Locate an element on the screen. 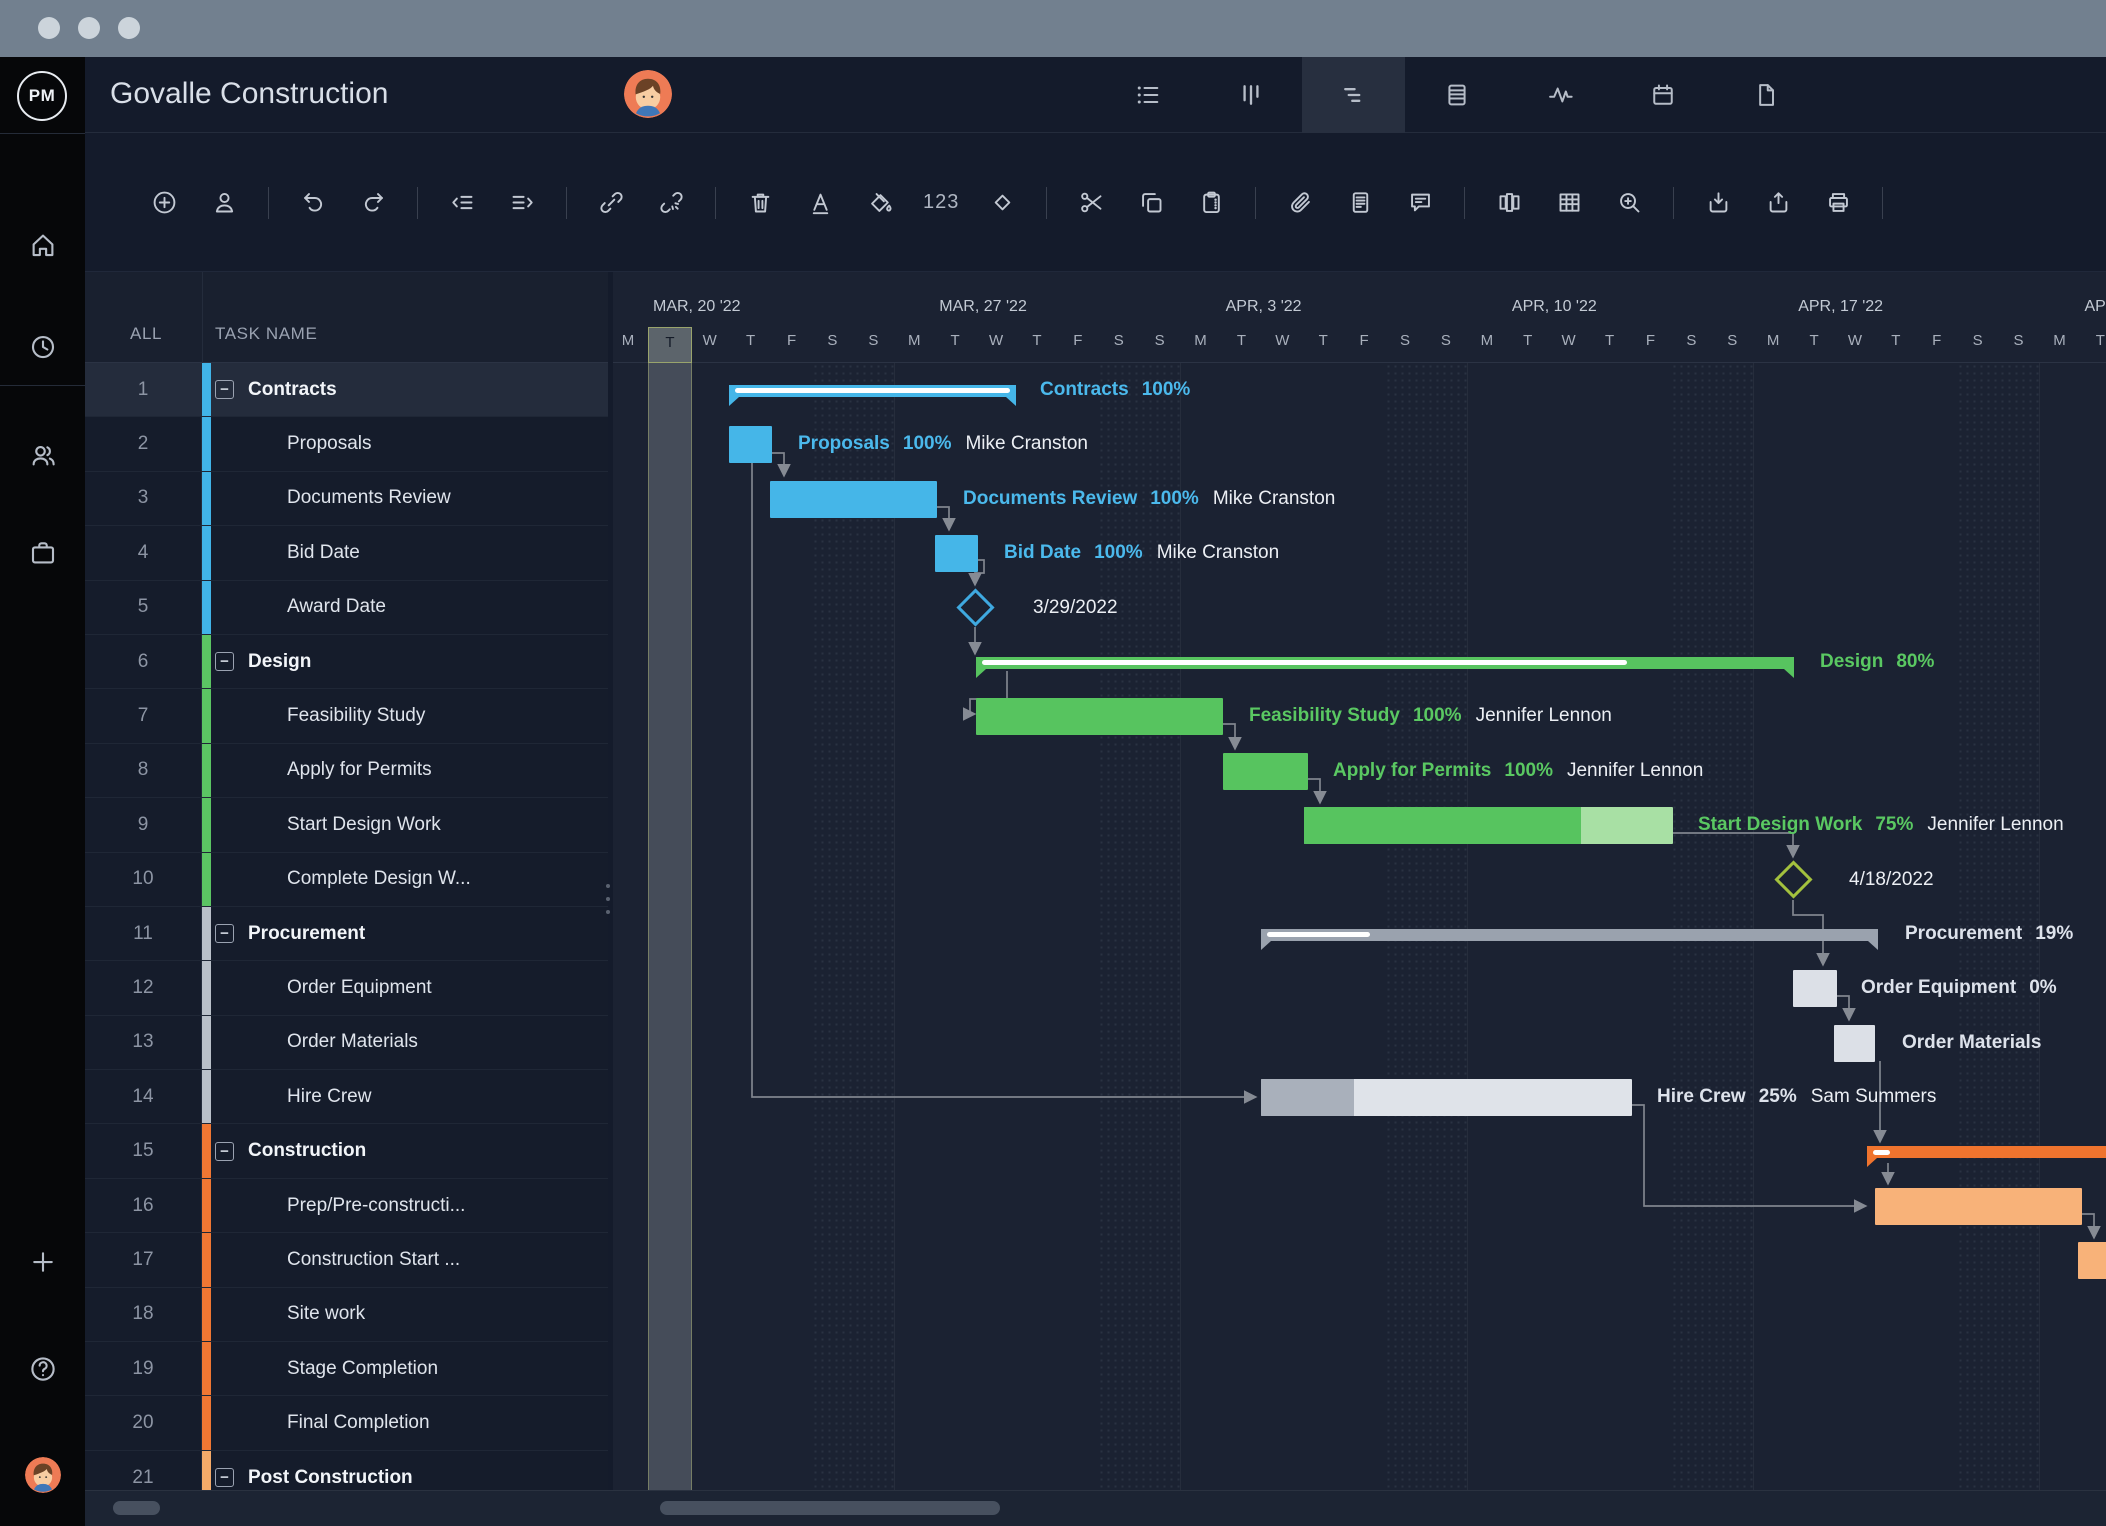 The width and height of the screenshot is (2106, 1526). task-row: 2 Proposals is located at coordinates (346, 444).